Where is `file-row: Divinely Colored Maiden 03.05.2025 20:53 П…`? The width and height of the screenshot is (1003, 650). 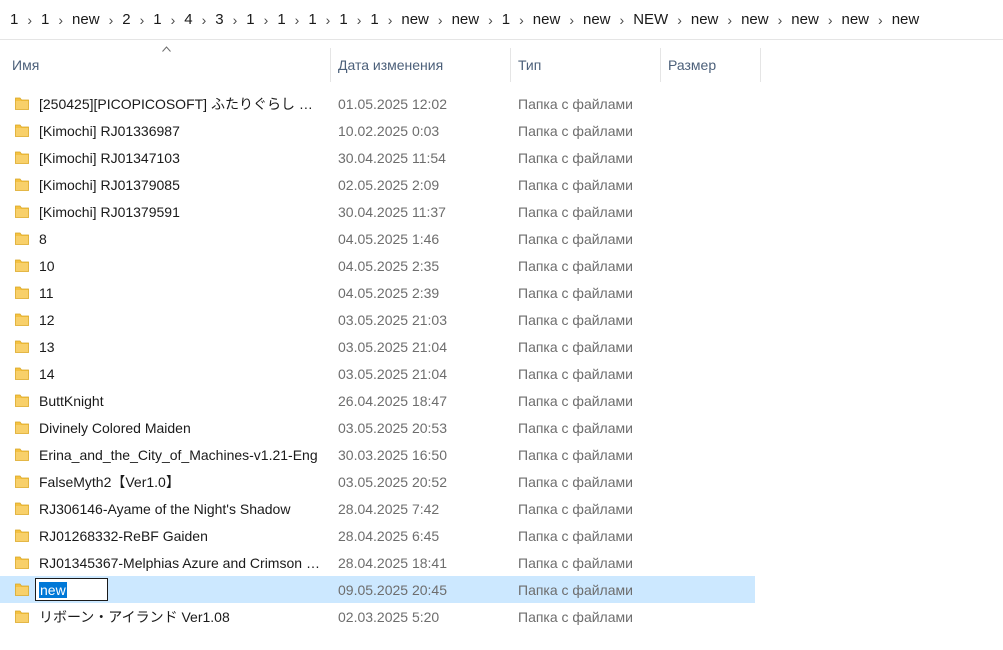
file-row: Divinely Colored Maiden 03.05.2025 20:53 П… is located at coordinates (377, 427).